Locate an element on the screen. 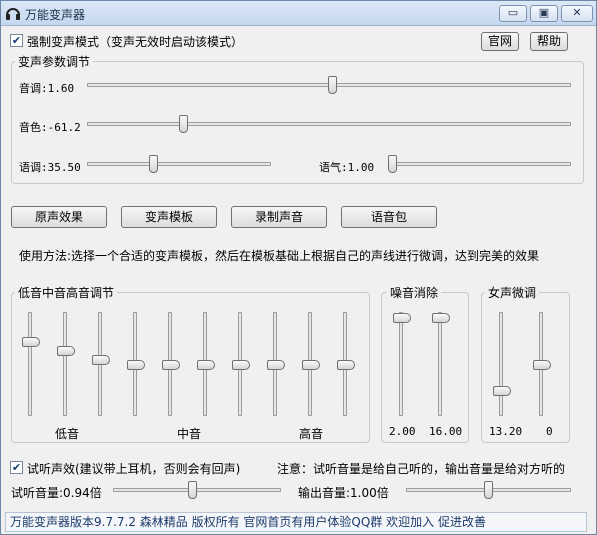  monitor-note: 注意：试听音量是给自己听的，输出音量是给对方听的 is located at coordinates (421, 469).